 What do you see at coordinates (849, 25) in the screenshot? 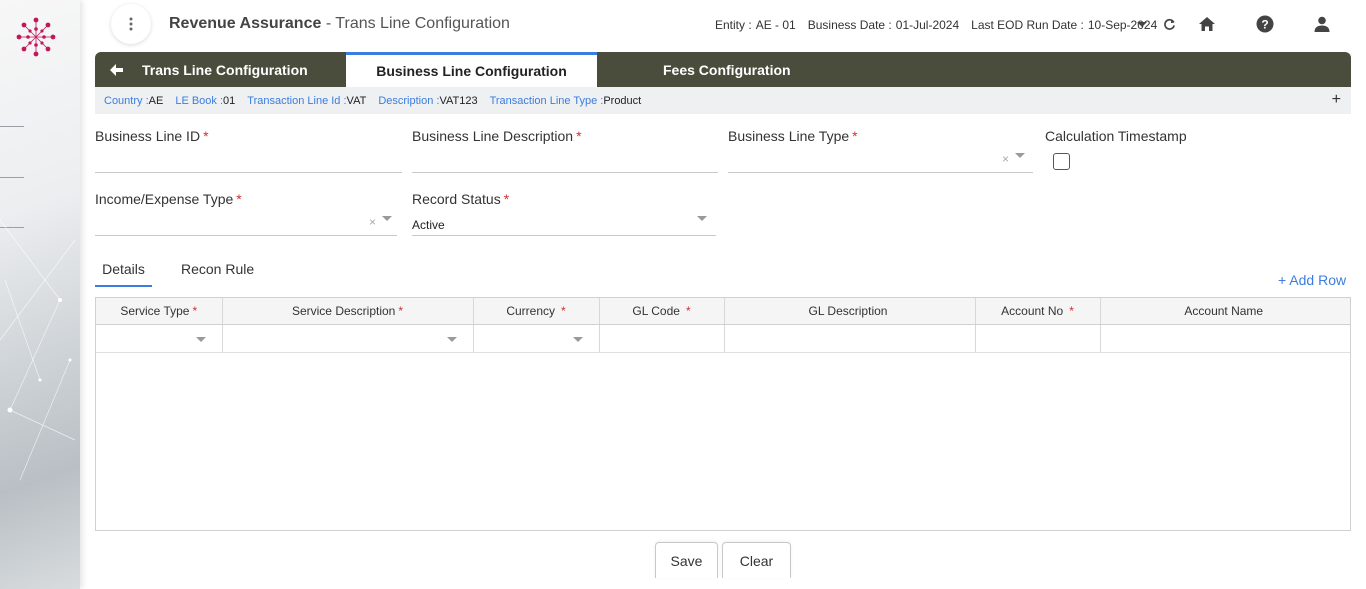
I see `business-date-label: Business Date :` at bounding box center [849, 25].